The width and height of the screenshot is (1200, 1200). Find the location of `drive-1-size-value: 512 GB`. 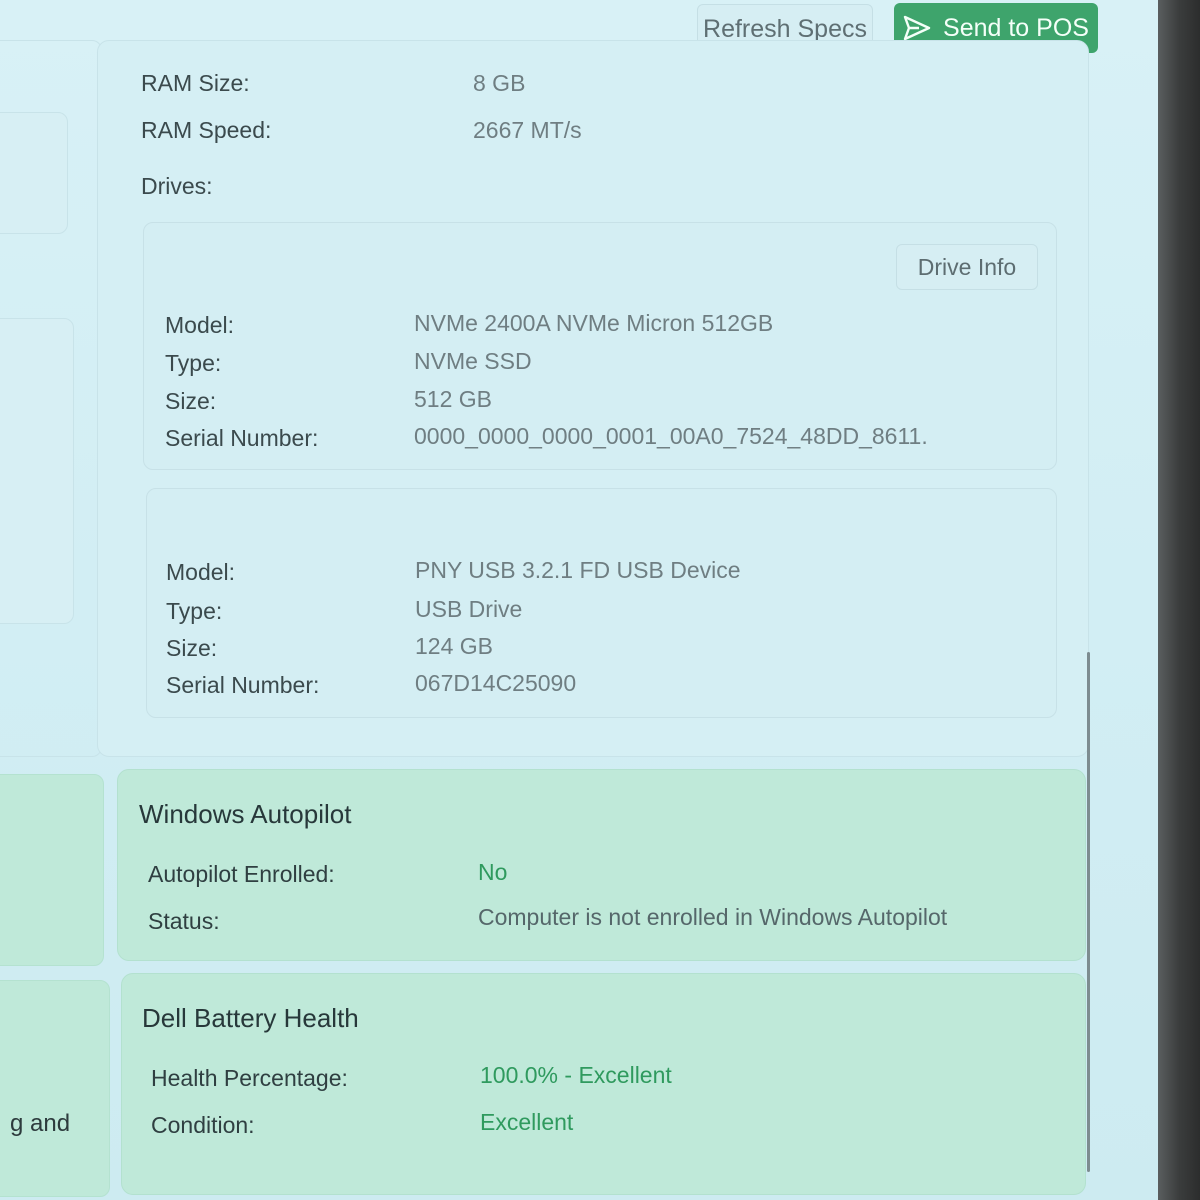

drive-1-size-value: 512 GB is located at coordinates (453, 399).